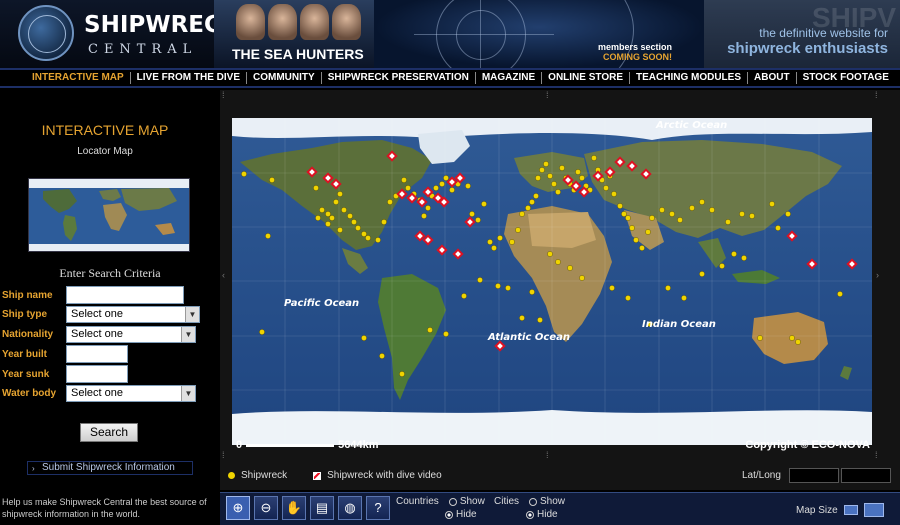 This screenshot has height=525, width=900. Describe the element at coordinates (133, 314) in the screenshot. I see `ship-type-select: Select one ▼` at that location.